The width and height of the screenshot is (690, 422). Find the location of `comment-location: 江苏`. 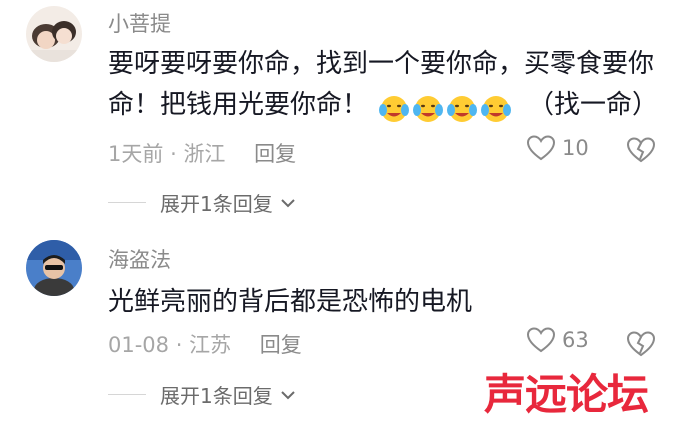

comment-location: 江苏 is located at coordinates (210, 345).